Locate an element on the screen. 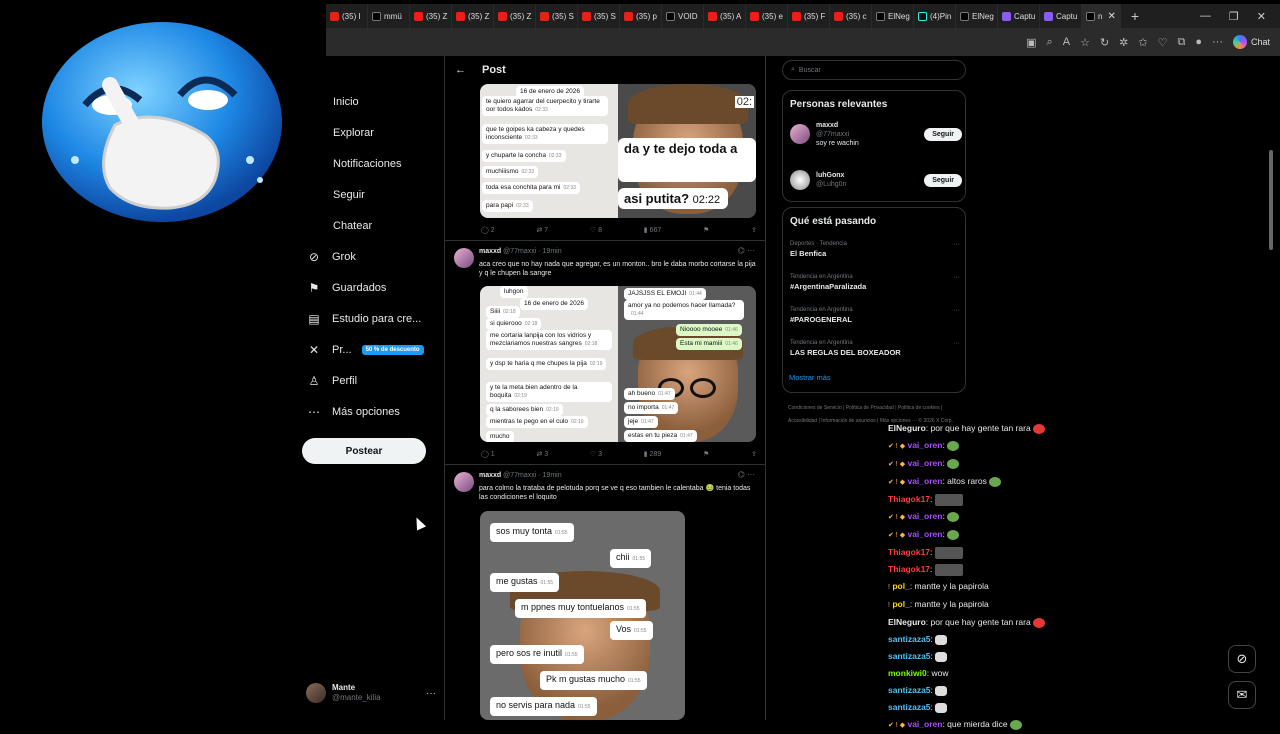  sidebar-item-seguir: Seguir is located at coordinates (349, 195).